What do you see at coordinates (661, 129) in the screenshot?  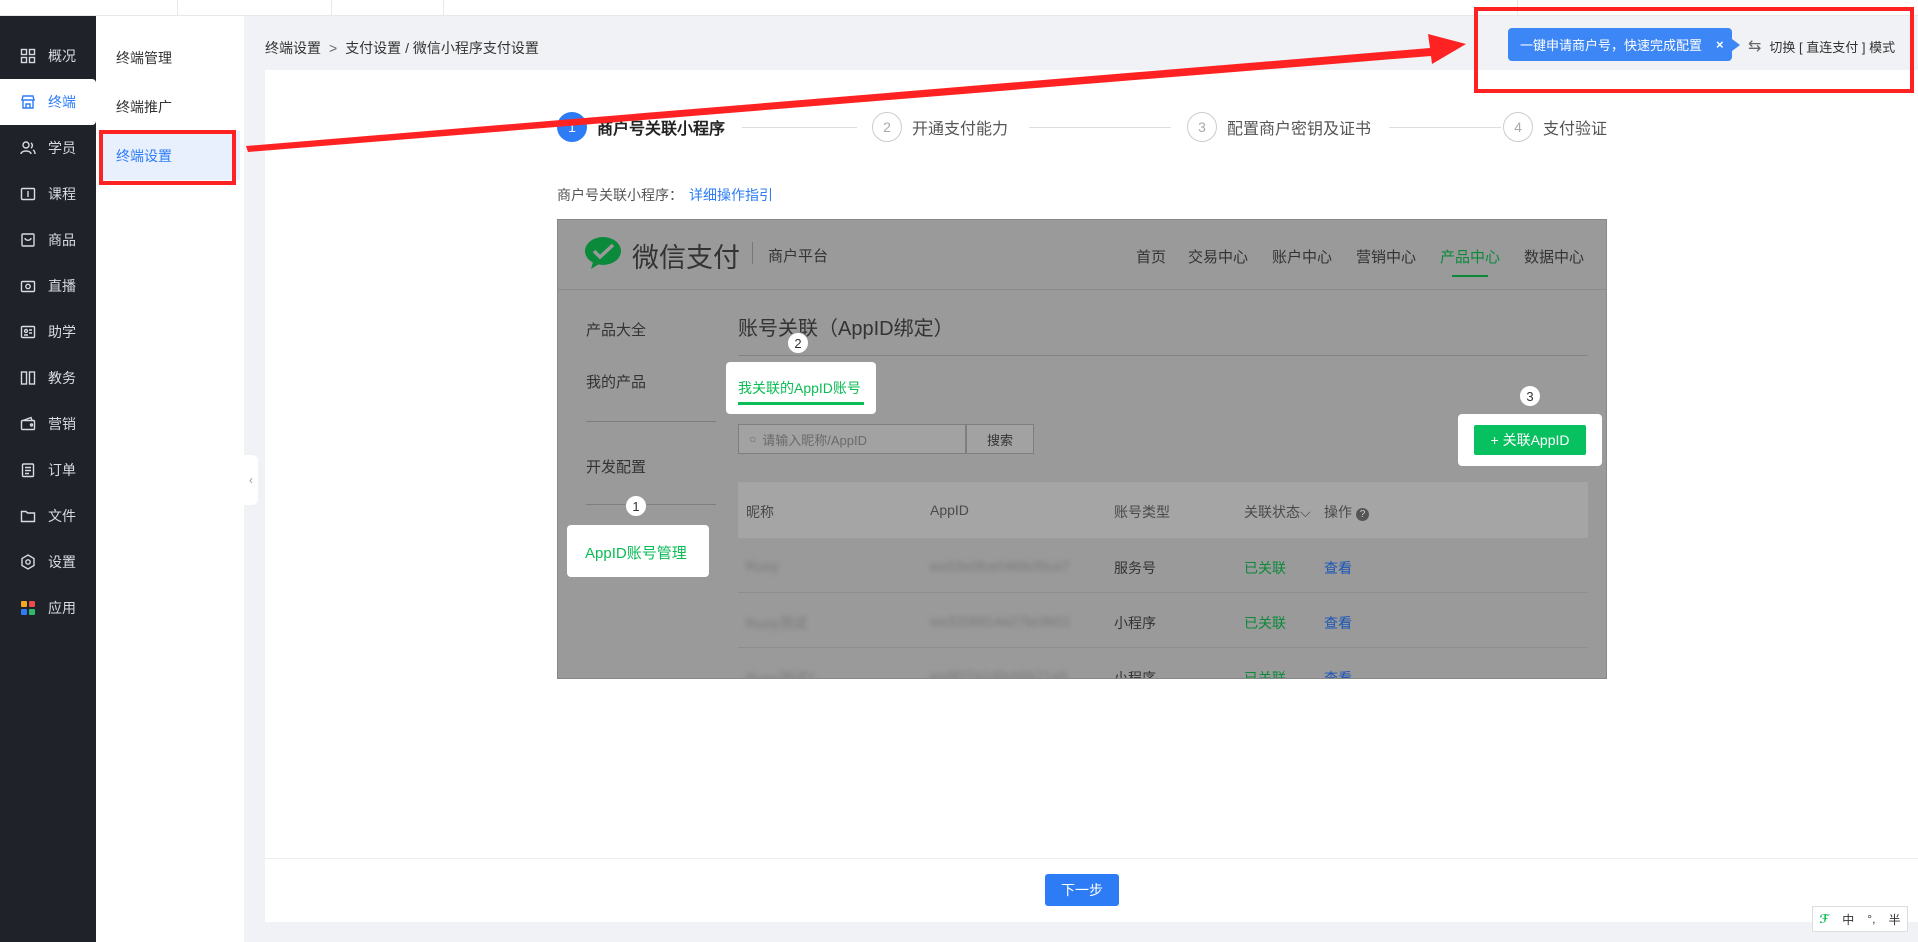 I see `step-label: 商户号关联小程序` at bounding box center [661, 129].